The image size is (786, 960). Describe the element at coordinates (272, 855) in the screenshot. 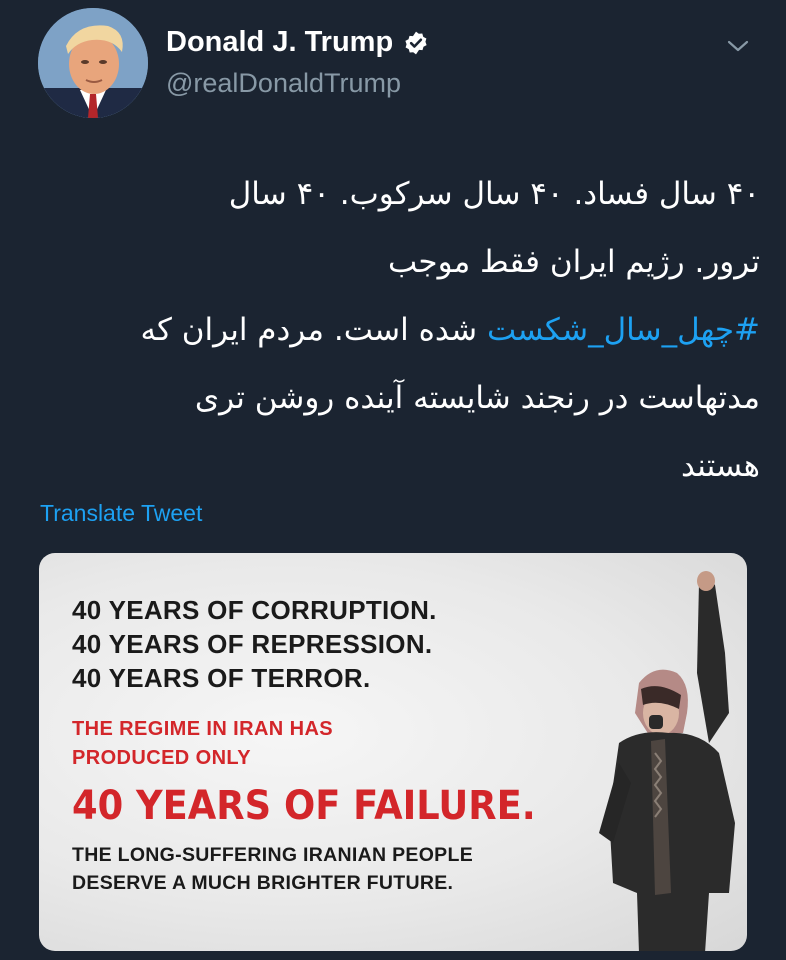

I see `media-sub-line-1: THE LONG-SUFFERING IRANIAN PEOPLE` at that location.